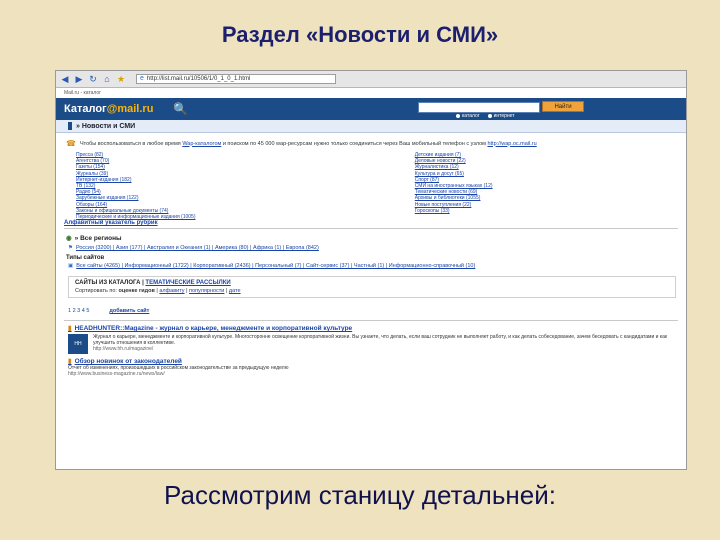  I want to click on intro-prefix: Чтобы воспользоваться в любое время, so click(131, 143).